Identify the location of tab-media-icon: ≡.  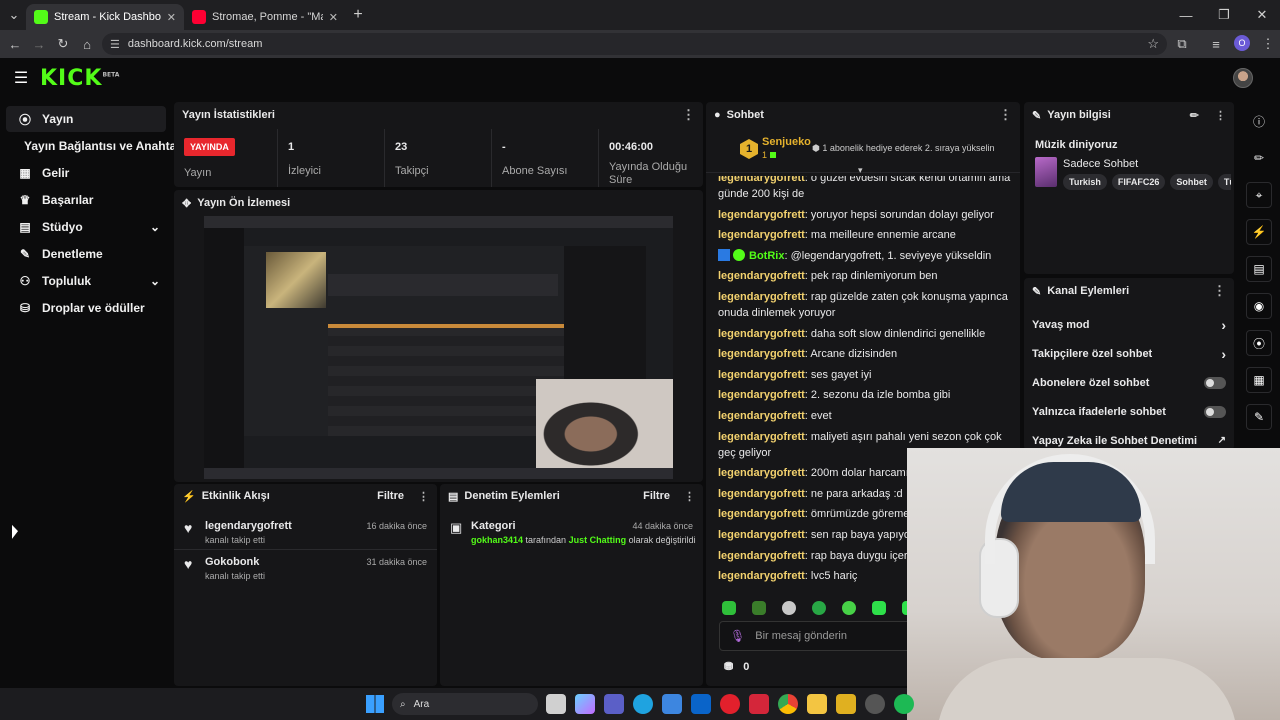
(1216, 44).